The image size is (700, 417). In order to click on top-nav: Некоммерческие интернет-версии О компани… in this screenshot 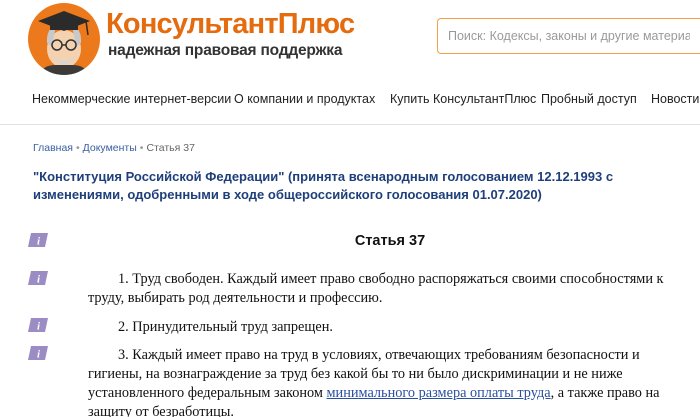, I will do `click(350, 102)`.